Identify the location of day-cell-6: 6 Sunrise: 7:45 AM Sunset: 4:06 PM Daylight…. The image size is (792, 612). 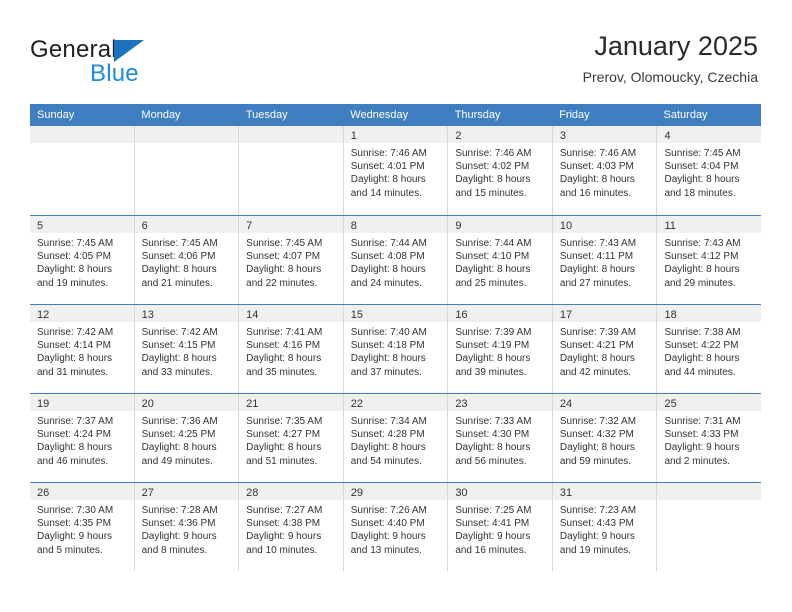
(187, 260).